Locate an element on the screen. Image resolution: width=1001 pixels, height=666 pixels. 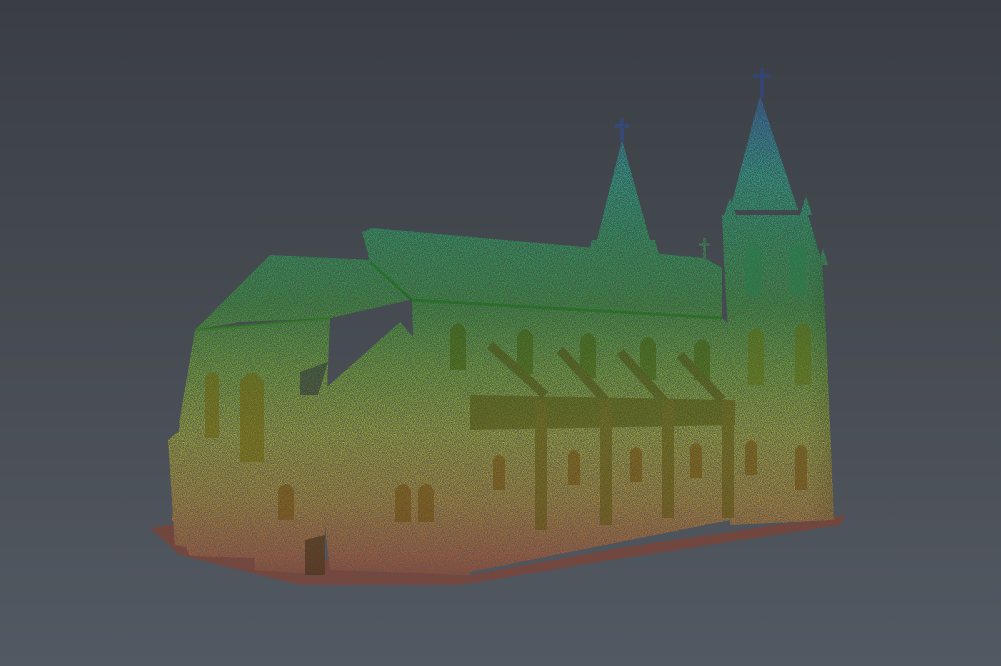
small-spire-base is located at coordinates (624, 249).